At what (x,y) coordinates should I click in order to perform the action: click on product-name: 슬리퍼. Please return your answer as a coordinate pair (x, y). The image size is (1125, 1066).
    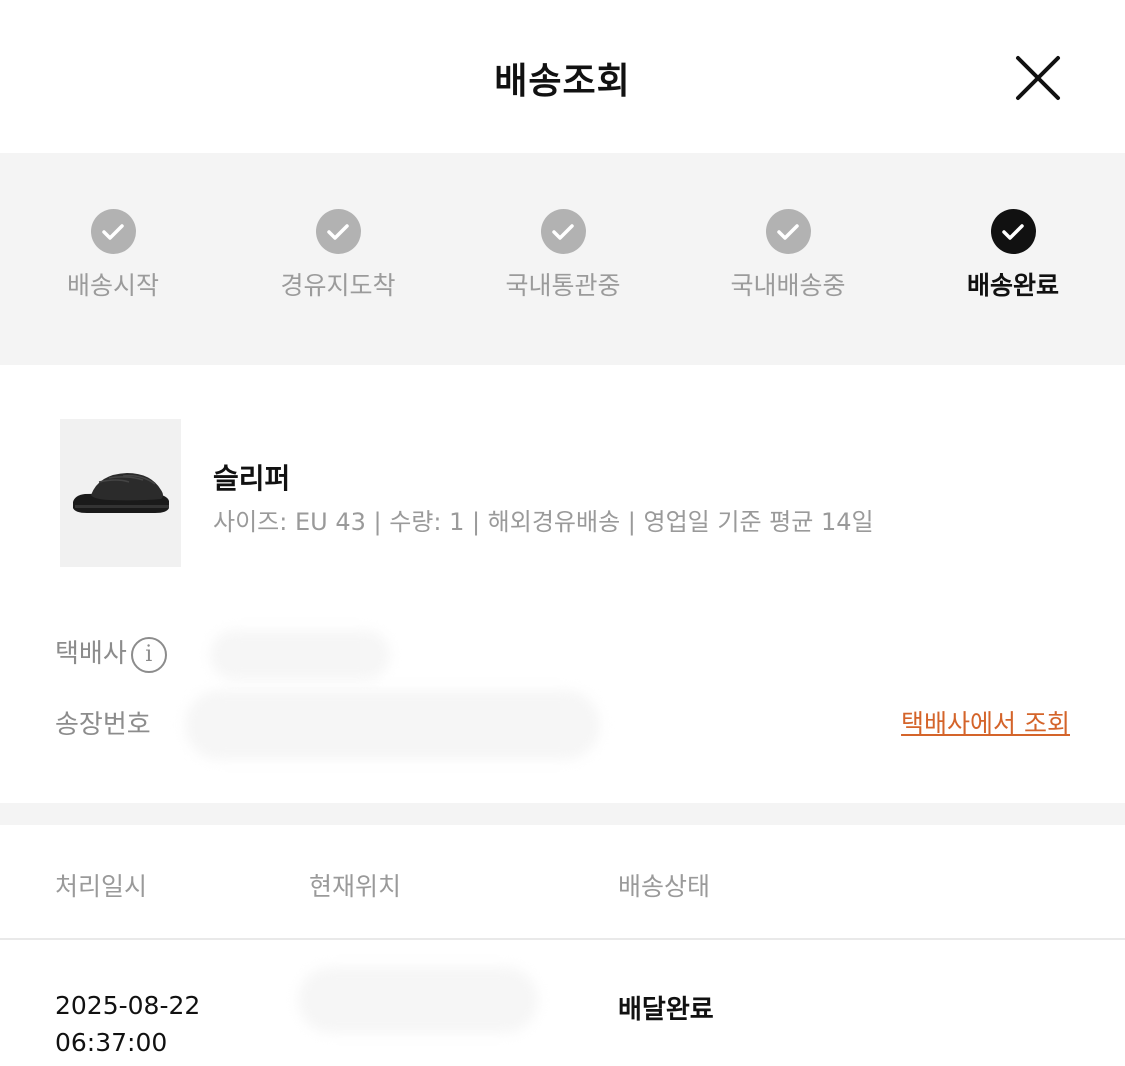
    Looking at the image, I should click on (252, 478).